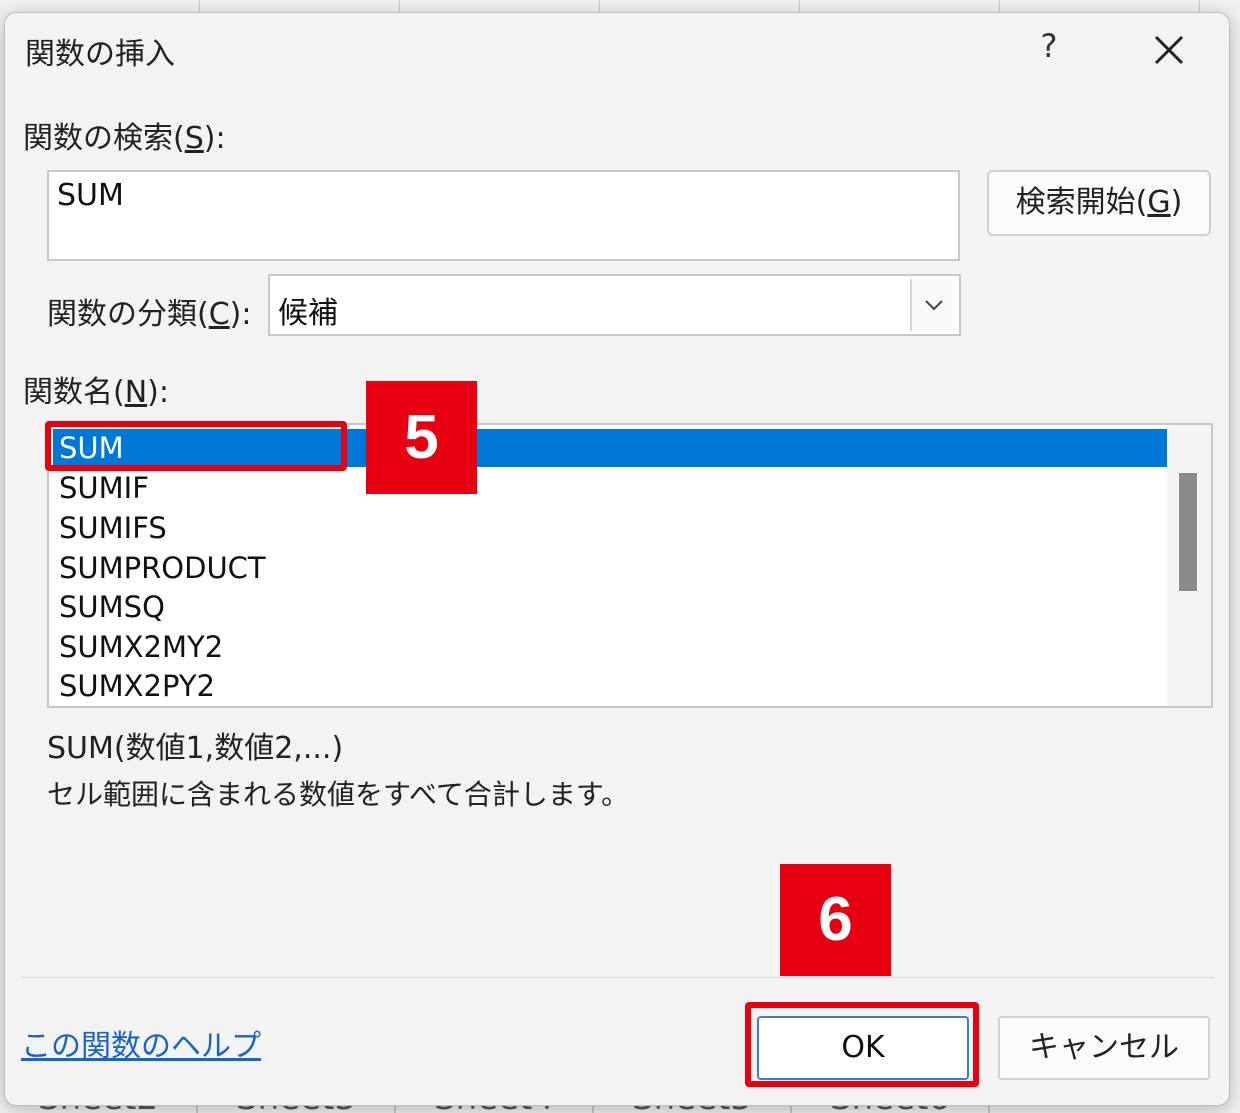 This screenshot has height=1113, width=1240. Describe the element at coordinates (149, 314) in the screenshot. I see `category-label: 関数の分類(C):` at that location.